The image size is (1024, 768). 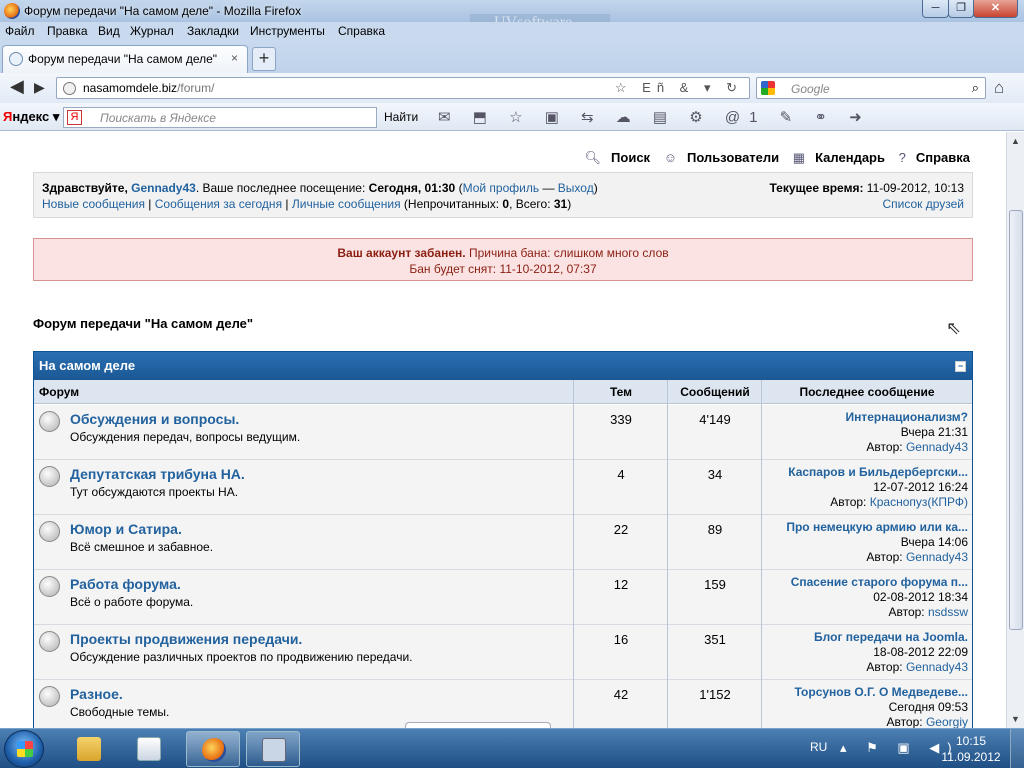 I want to click on last-post-date: Вчера 14:06, so click(x=934, y=542).